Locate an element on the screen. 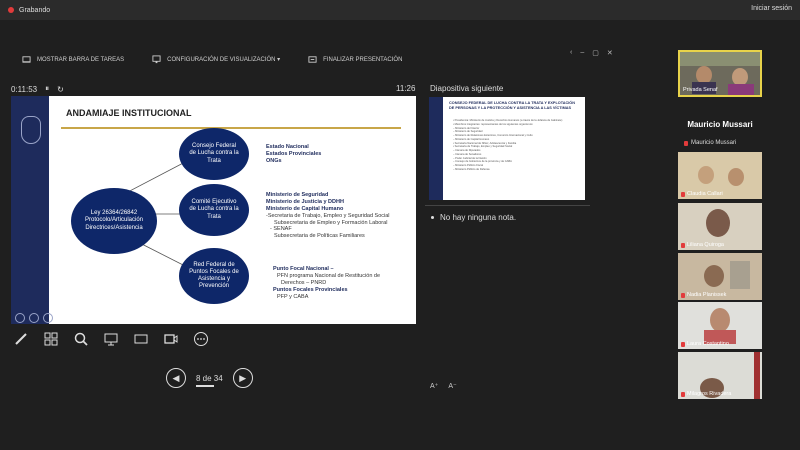 The image size is (800, 450). list-item: Derechos – PNRD is located at coordinates (304, 282).